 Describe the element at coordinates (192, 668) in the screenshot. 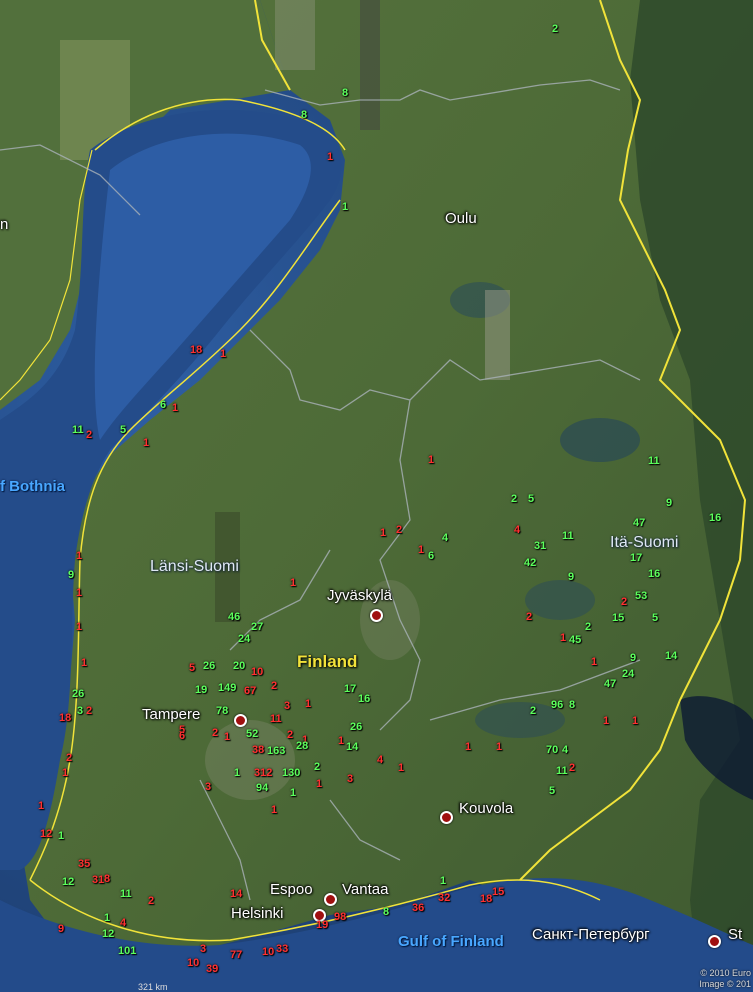

I see `data-marker-red: 5` at that location.